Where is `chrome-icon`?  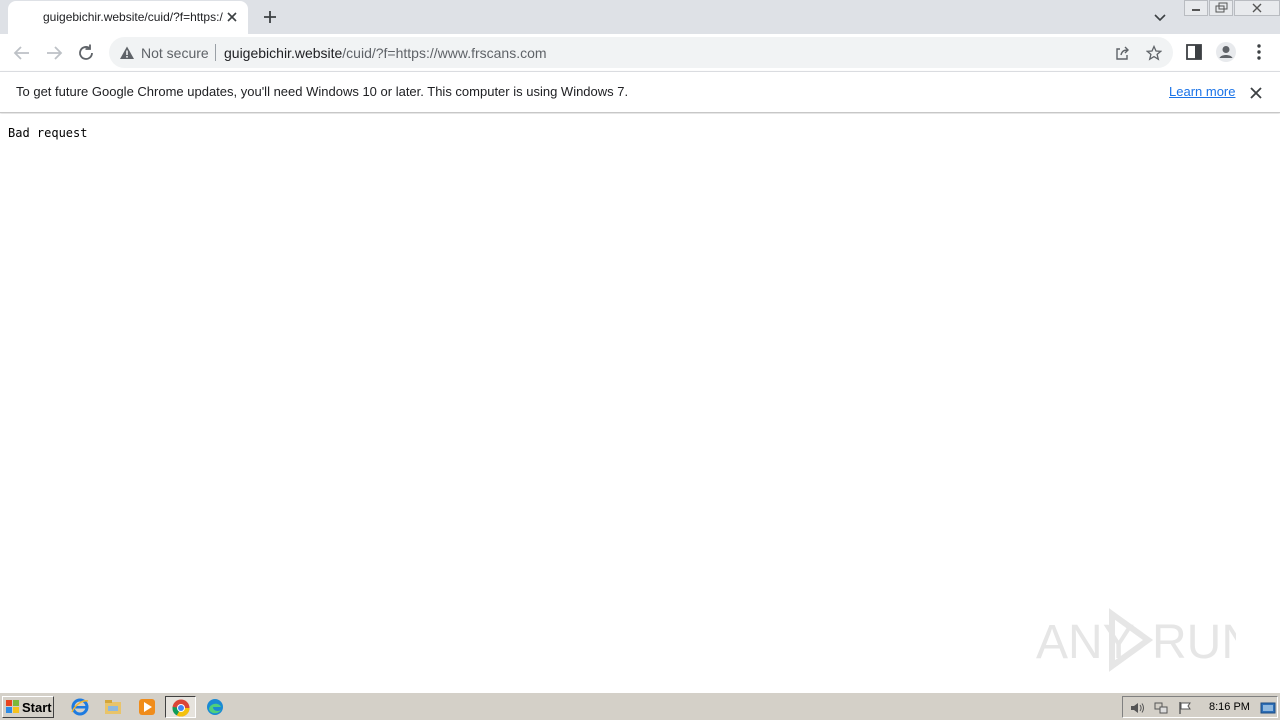 chrome-icon is located at coordinates (181, 708).